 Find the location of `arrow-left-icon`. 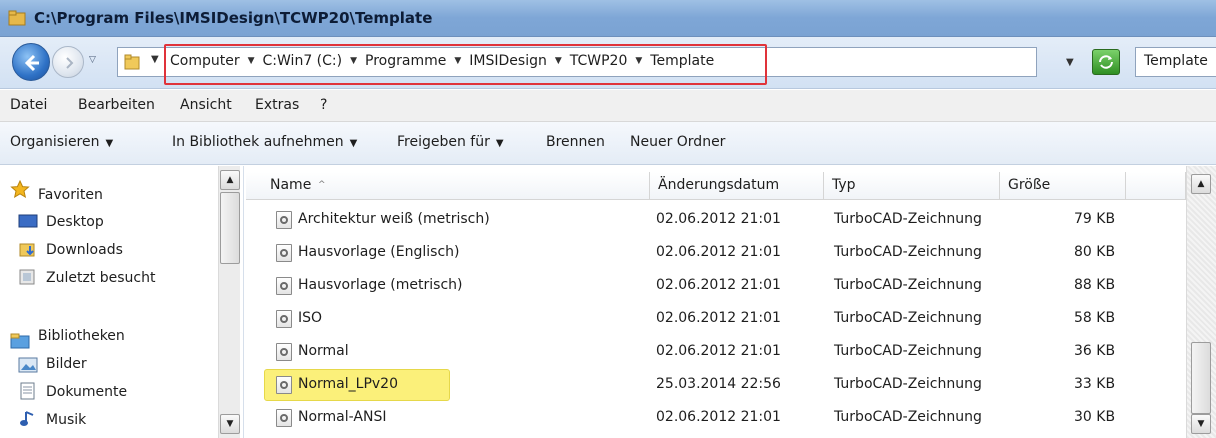

arrow-left-icon is located at coordinates (31, 63).